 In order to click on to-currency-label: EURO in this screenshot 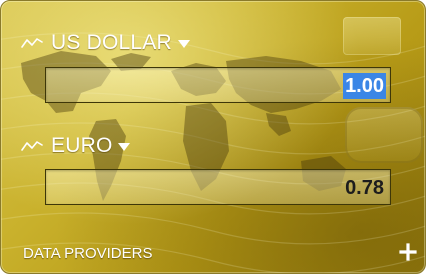, I will do `click(82, 145)`.